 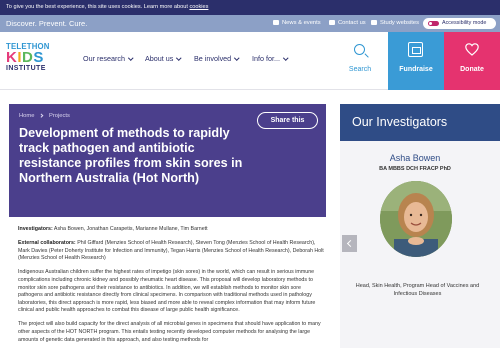 What do you see at coordinates (472, 61) in the screenshot?
I see `donate-button: Donate` at bounding box center [472, 61].